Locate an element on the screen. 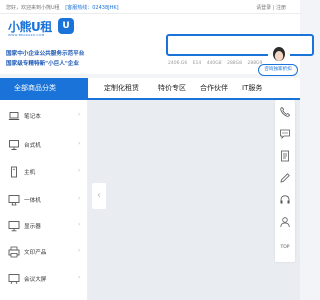 The width and height of the screenshot is (320, 300). hotline-label: [客服热线： is located at coordinates (79, 8).